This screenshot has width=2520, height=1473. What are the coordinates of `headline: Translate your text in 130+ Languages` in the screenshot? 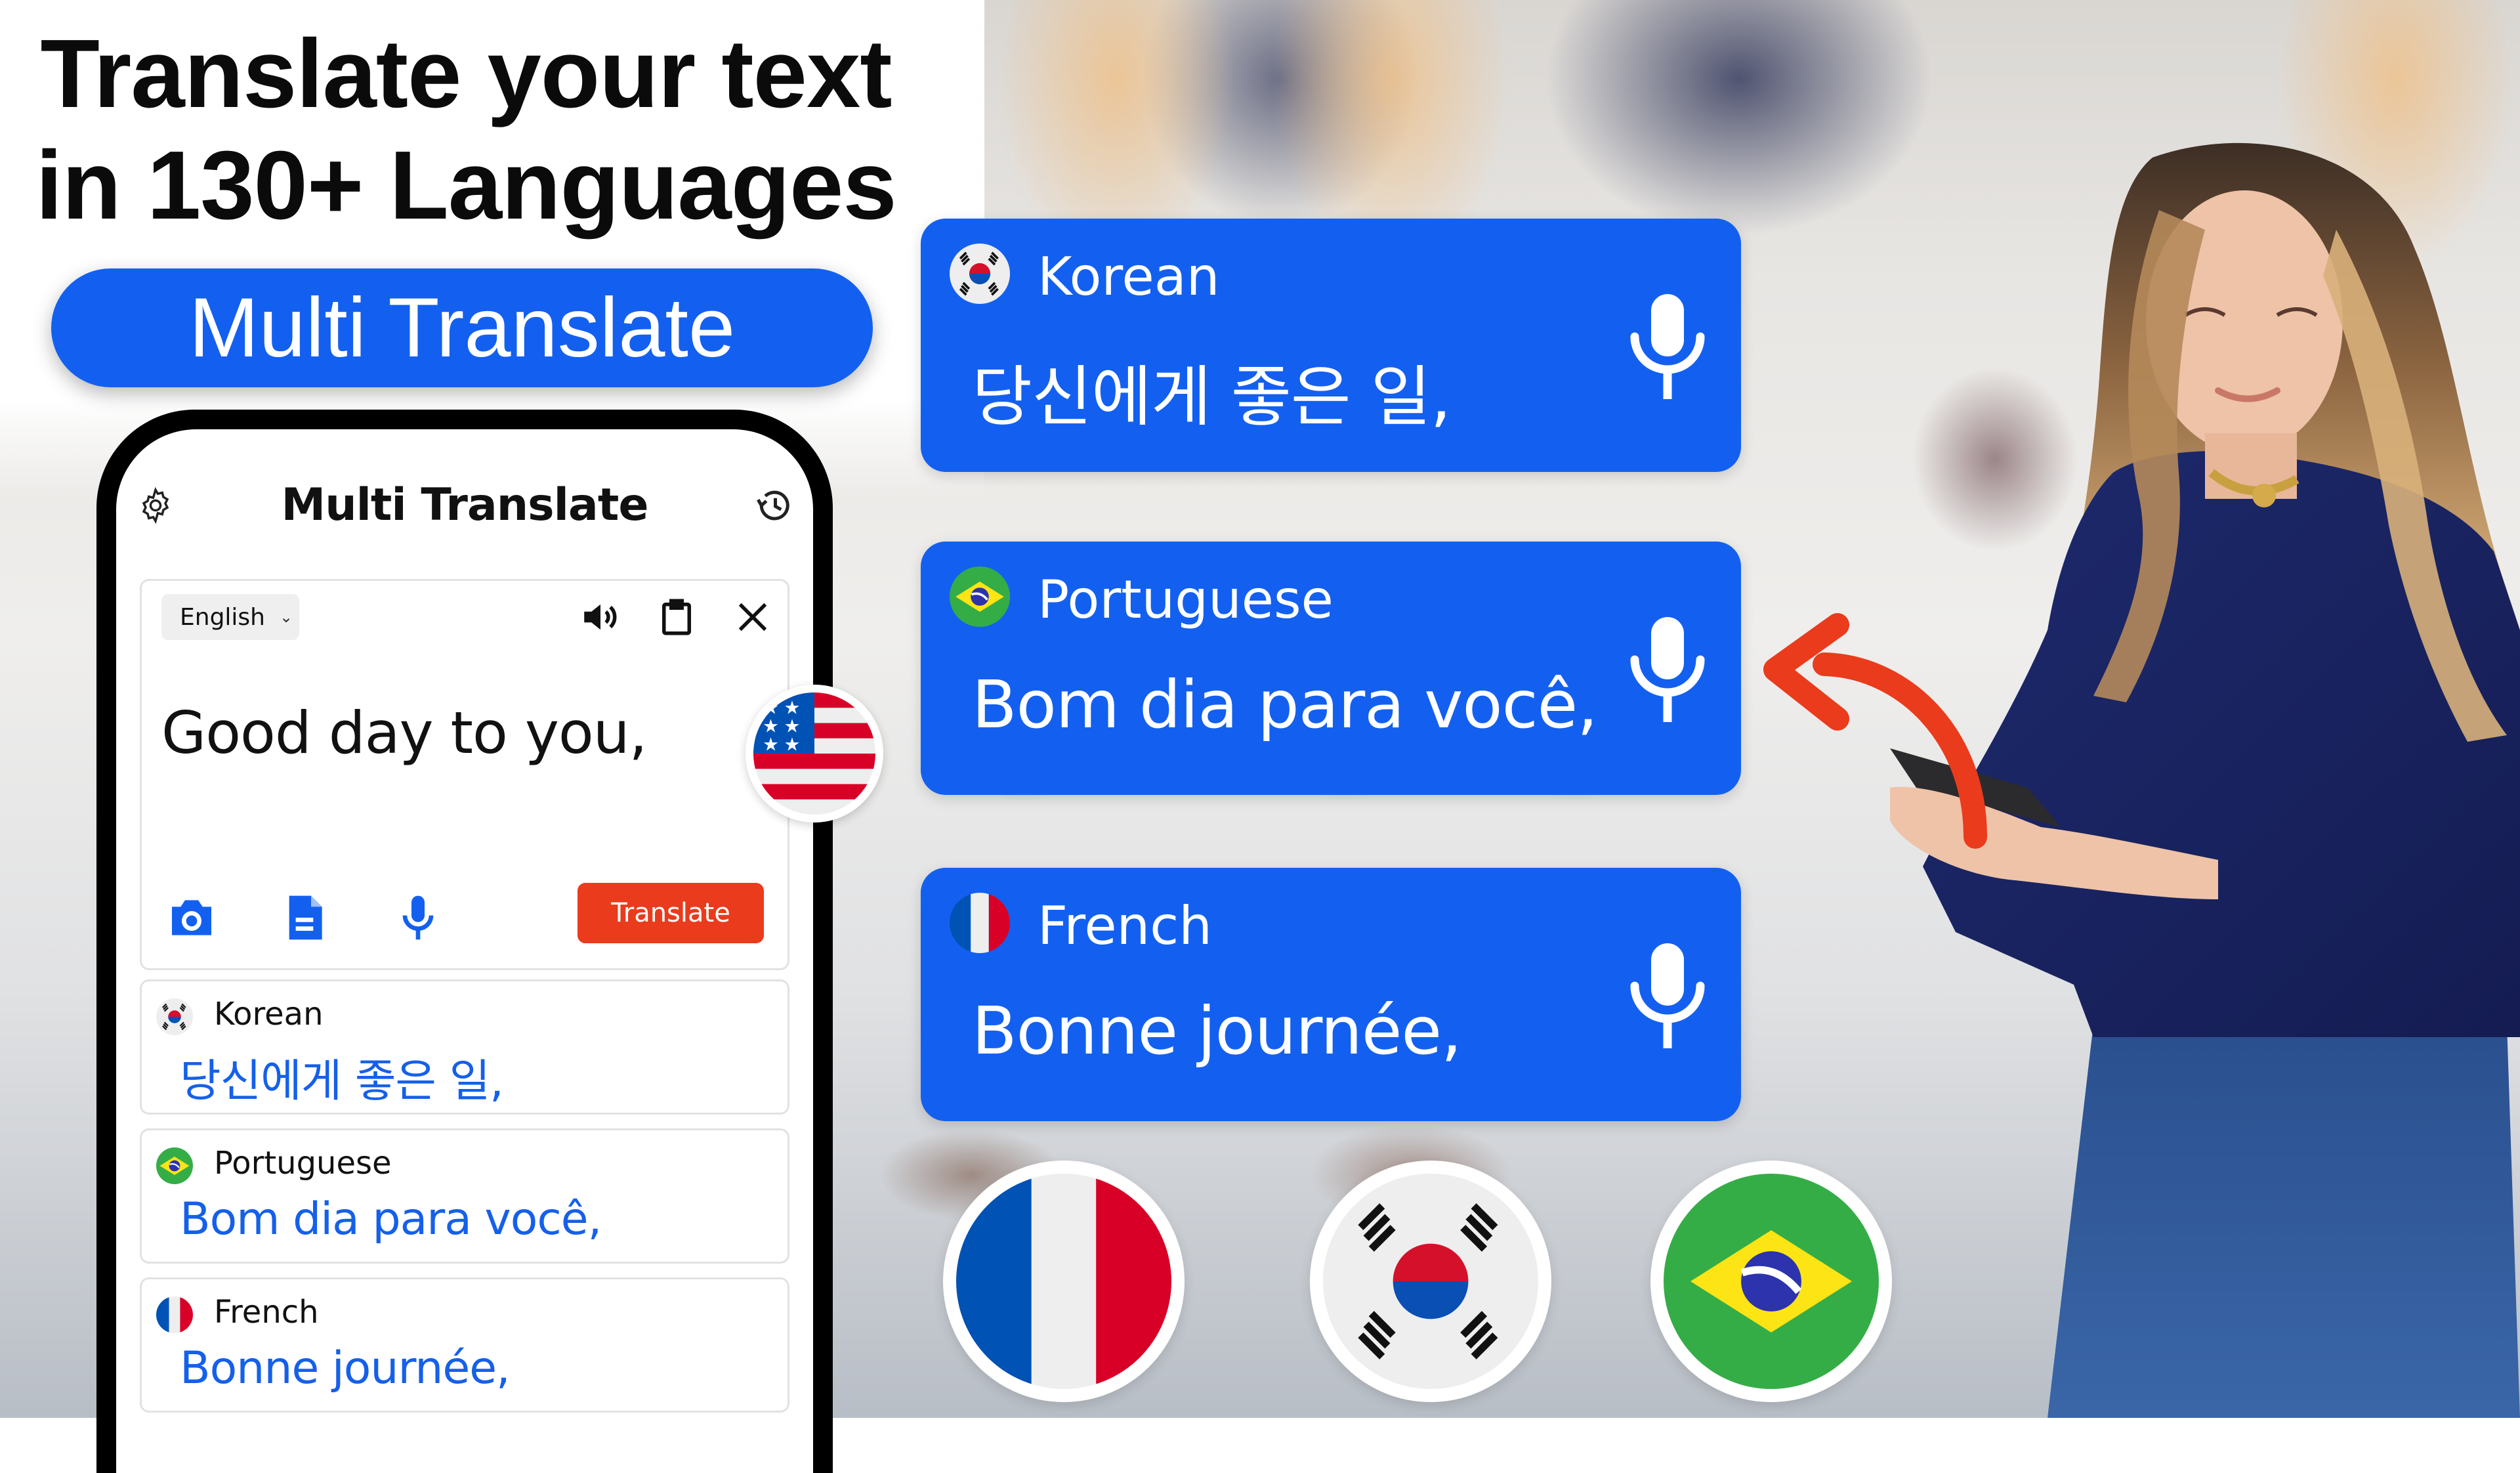 It's located at (466, 130).